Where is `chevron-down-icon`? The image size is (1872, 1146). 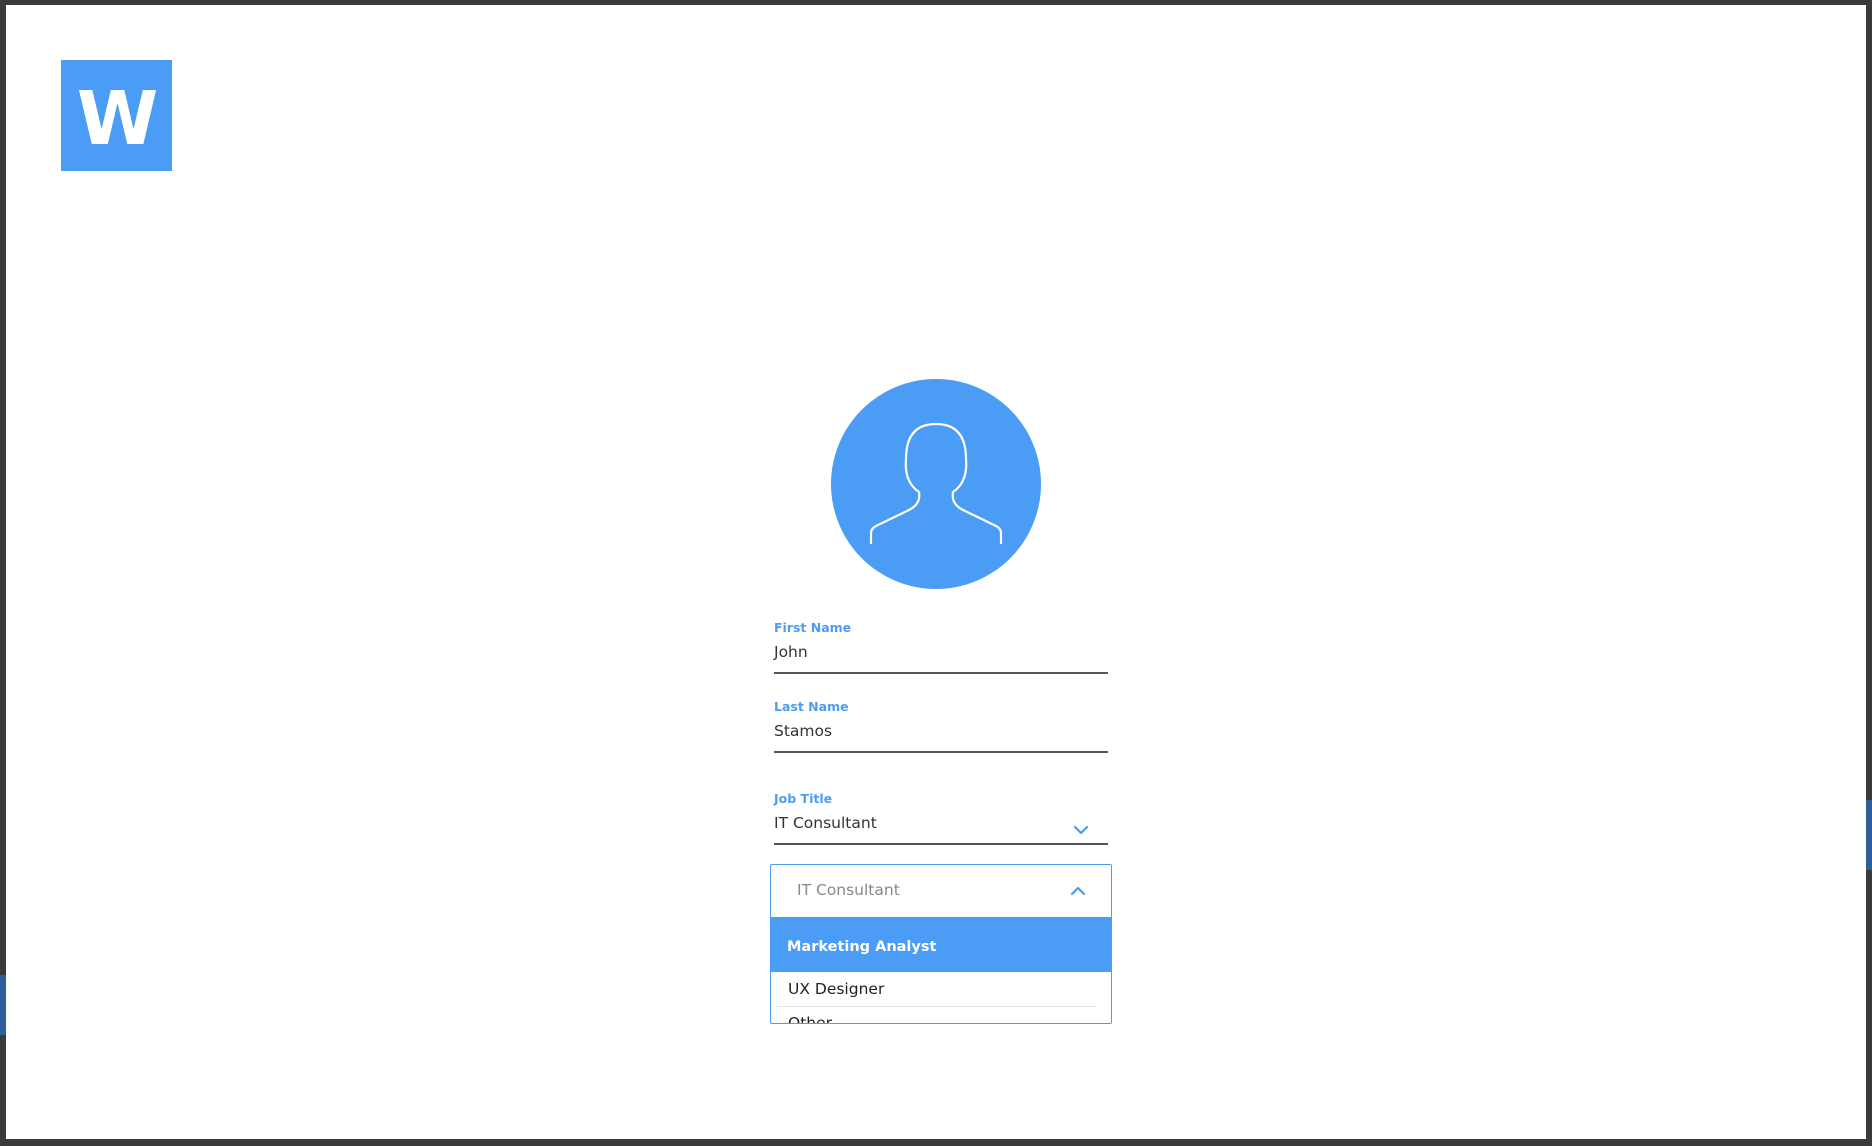 chevron-down-icon is located at coordinates (1081, 830).